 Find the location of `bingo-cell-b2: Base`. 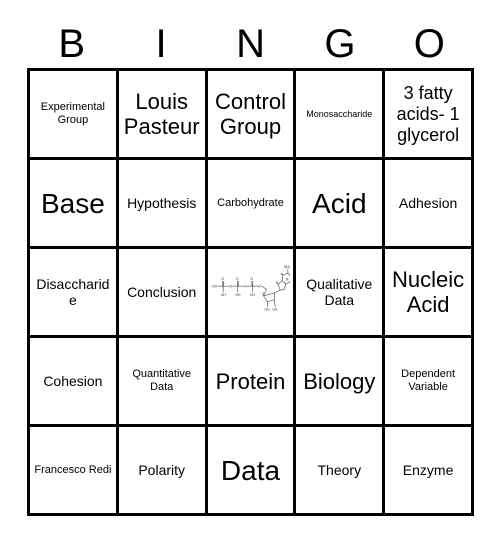

bingo-cell-b2: Base is located at coordinates (74, 204).